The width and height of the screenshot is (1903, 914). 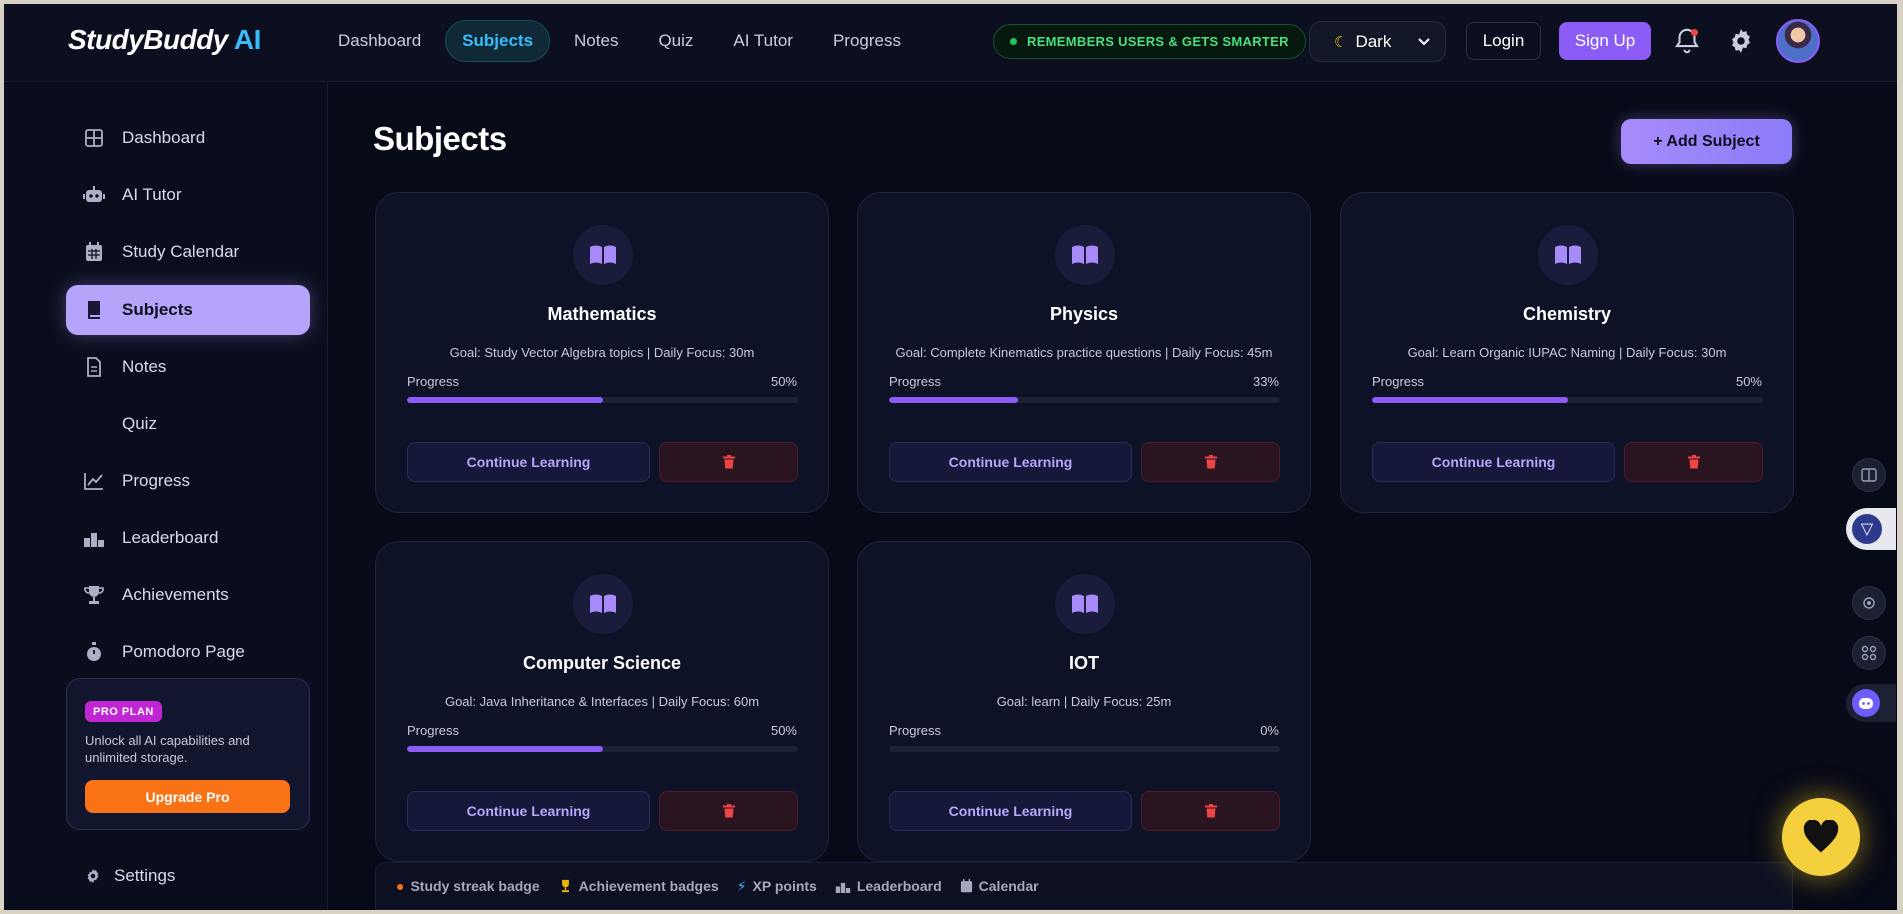 What do you see at coordinates (1341, 42) in the screenshot?
I see `moon-icon: ☾` at bounding box center [1341, 42].